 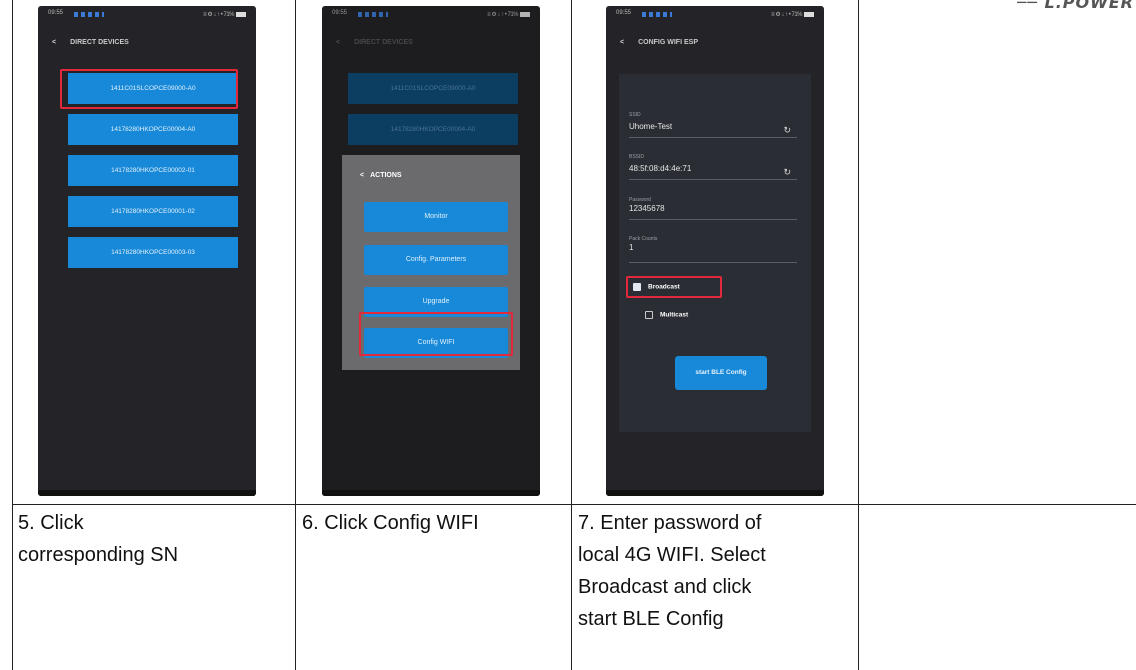 I want to click on ssid-label: SSID, so click(x=635, y=115).